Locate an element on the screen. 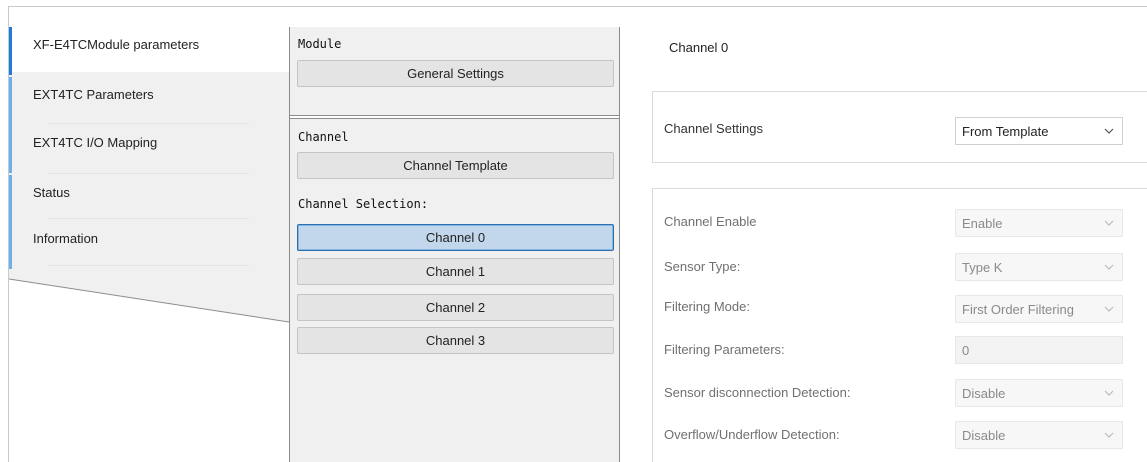 This screenshot has width=1147, height=462. nav-item-label: Information is located at coordinates (66, 238).